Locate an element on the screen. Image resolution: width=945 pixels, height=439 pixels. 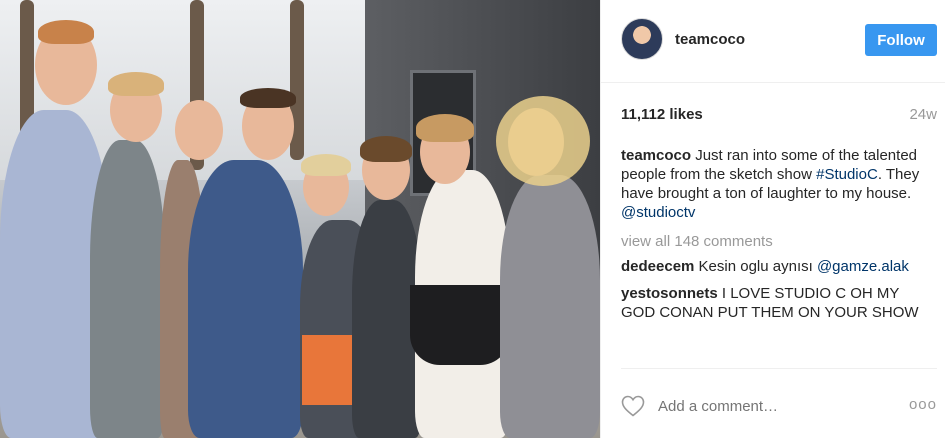
avatar-icon is located at coordinates (642, 39).